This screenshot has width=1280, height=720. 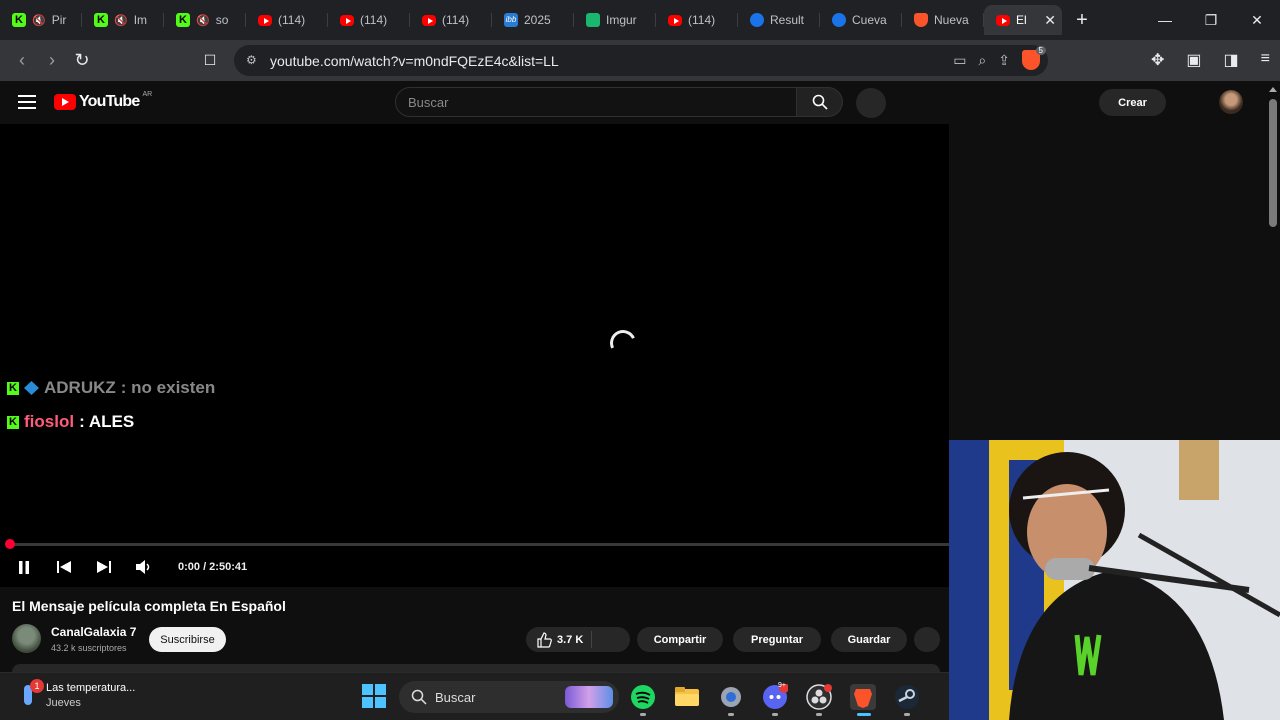 I want to click on account-avatar, so click(x=1231, y=102).